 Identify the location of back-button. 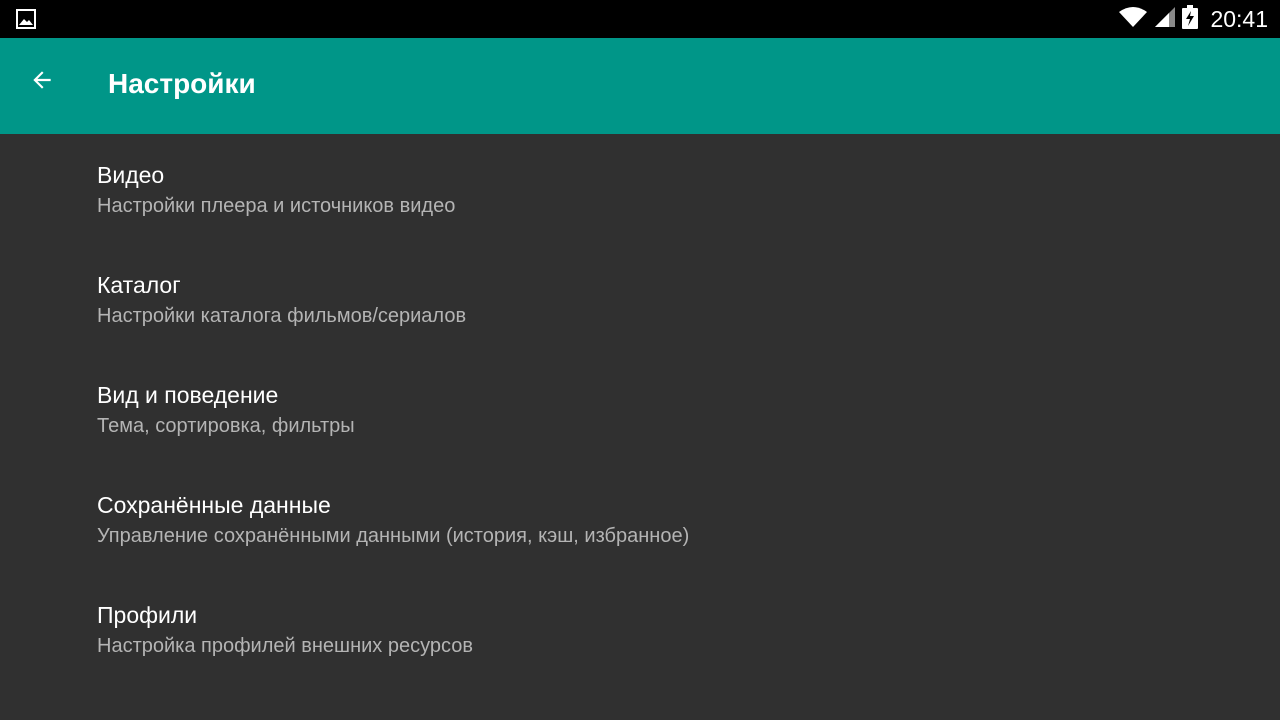
(42, 82).